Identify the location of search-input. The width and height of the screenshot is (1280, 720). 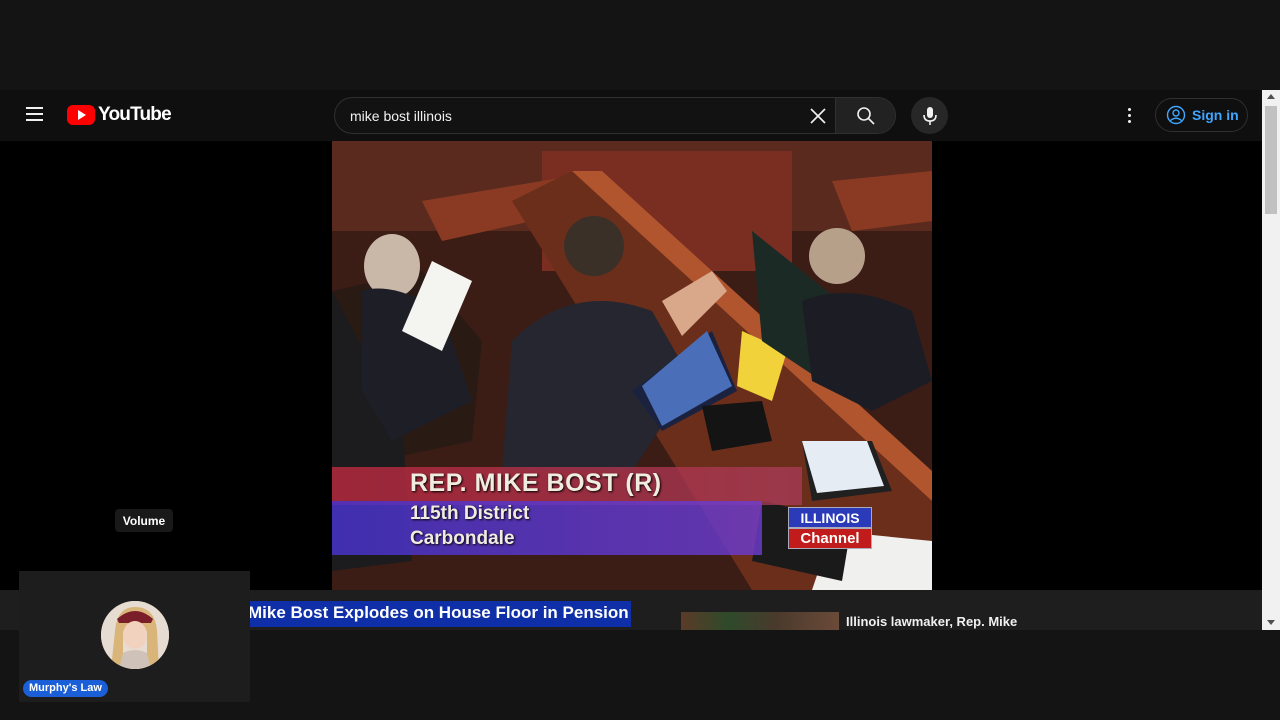
(568, 115).